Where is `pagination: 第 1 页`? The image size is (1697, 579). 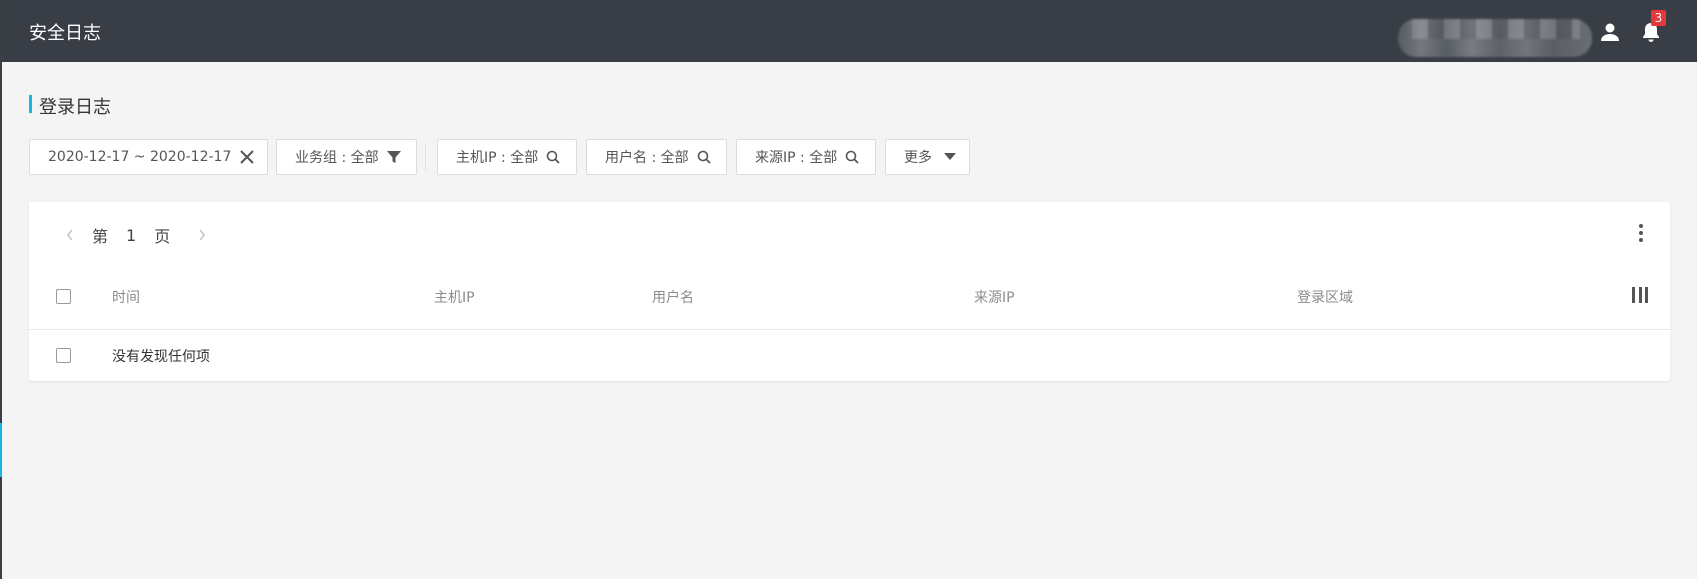 pagination: 第 1 页 is located at coordinates (136, 235).